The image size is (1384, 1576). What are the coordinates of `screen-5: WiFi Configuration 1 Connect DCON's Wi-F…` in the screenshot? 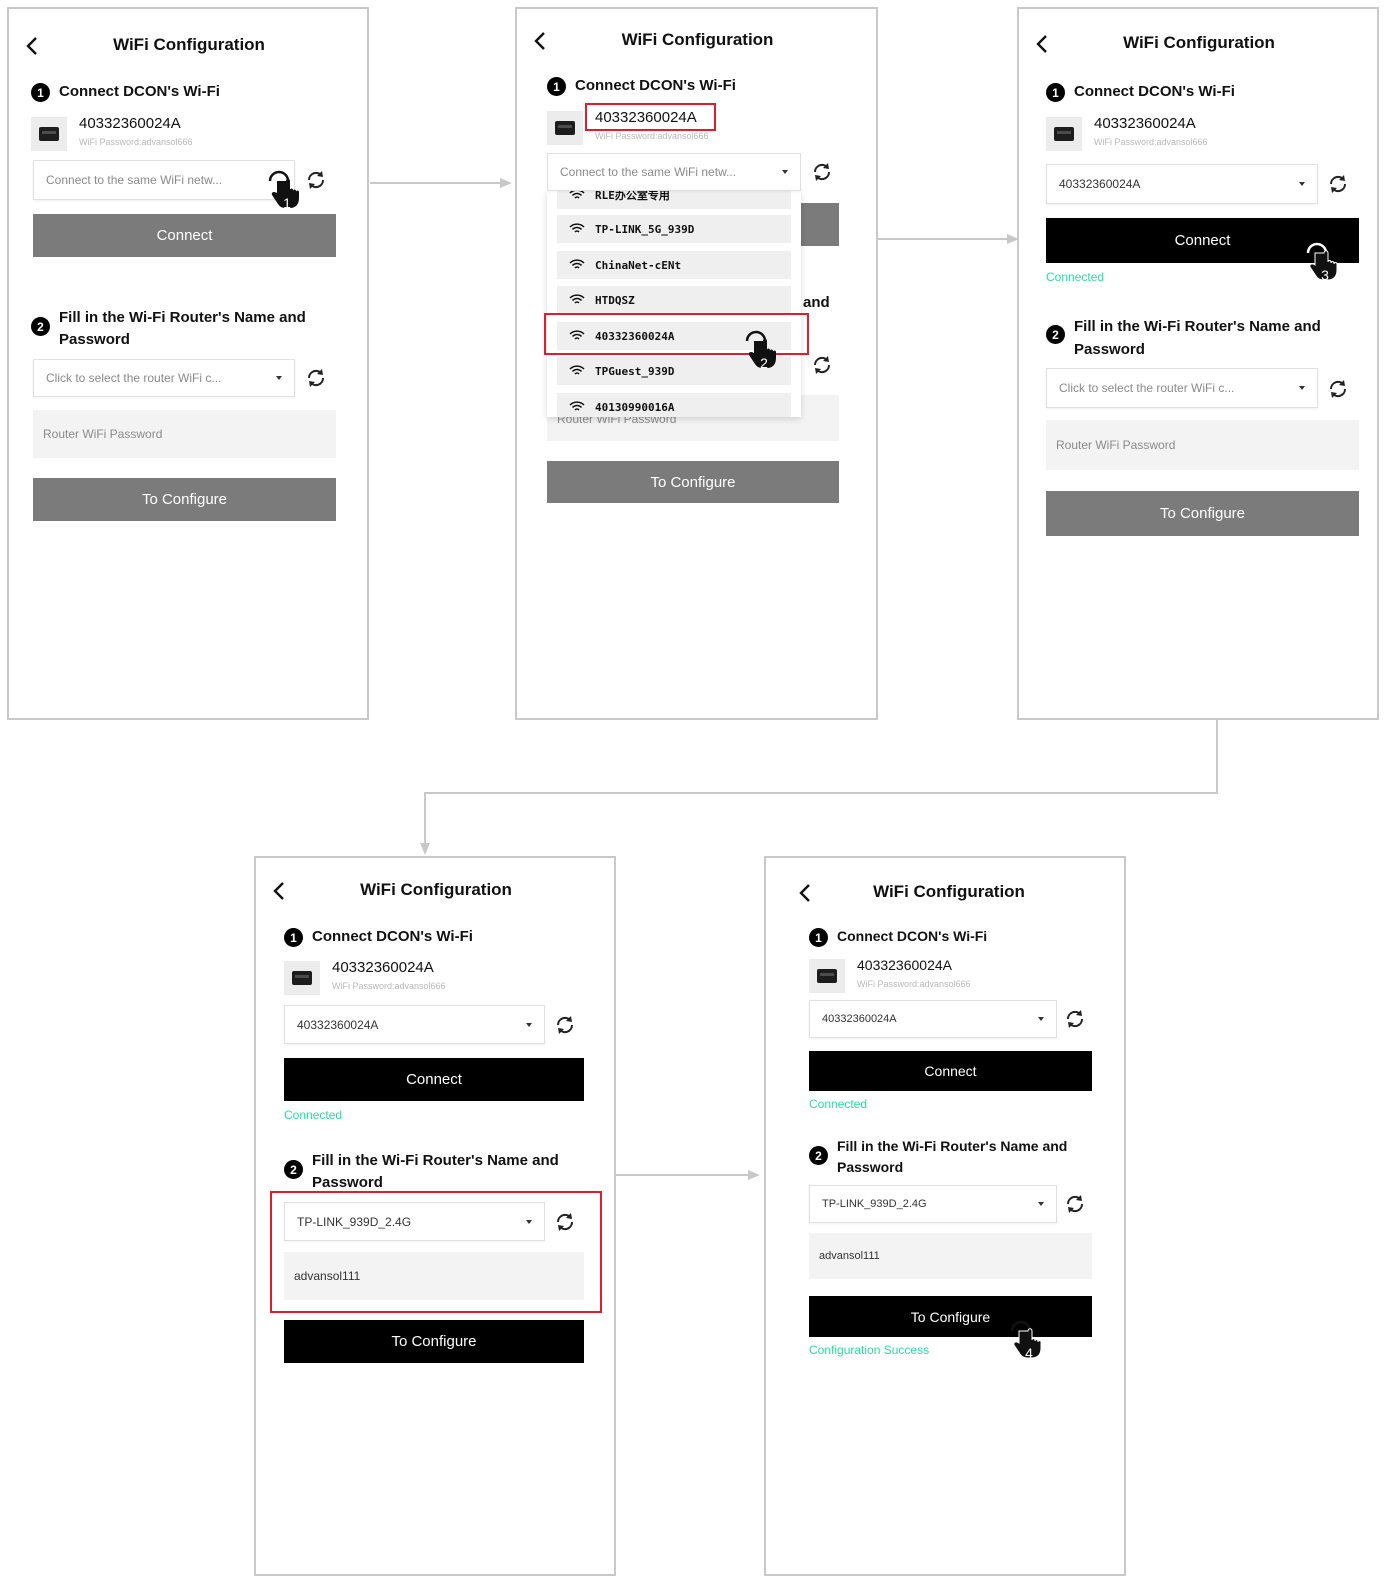 It's located at (945, 1216).